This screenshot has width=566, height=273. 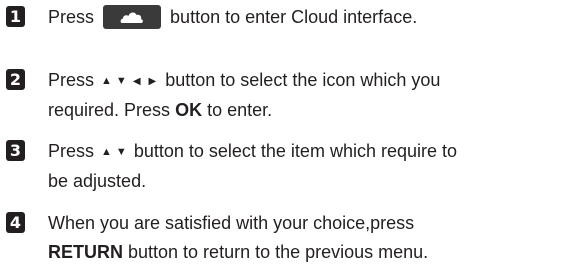 I want to click on step-text-after: button to enter Cloud interface., so click(x=294, y=17).